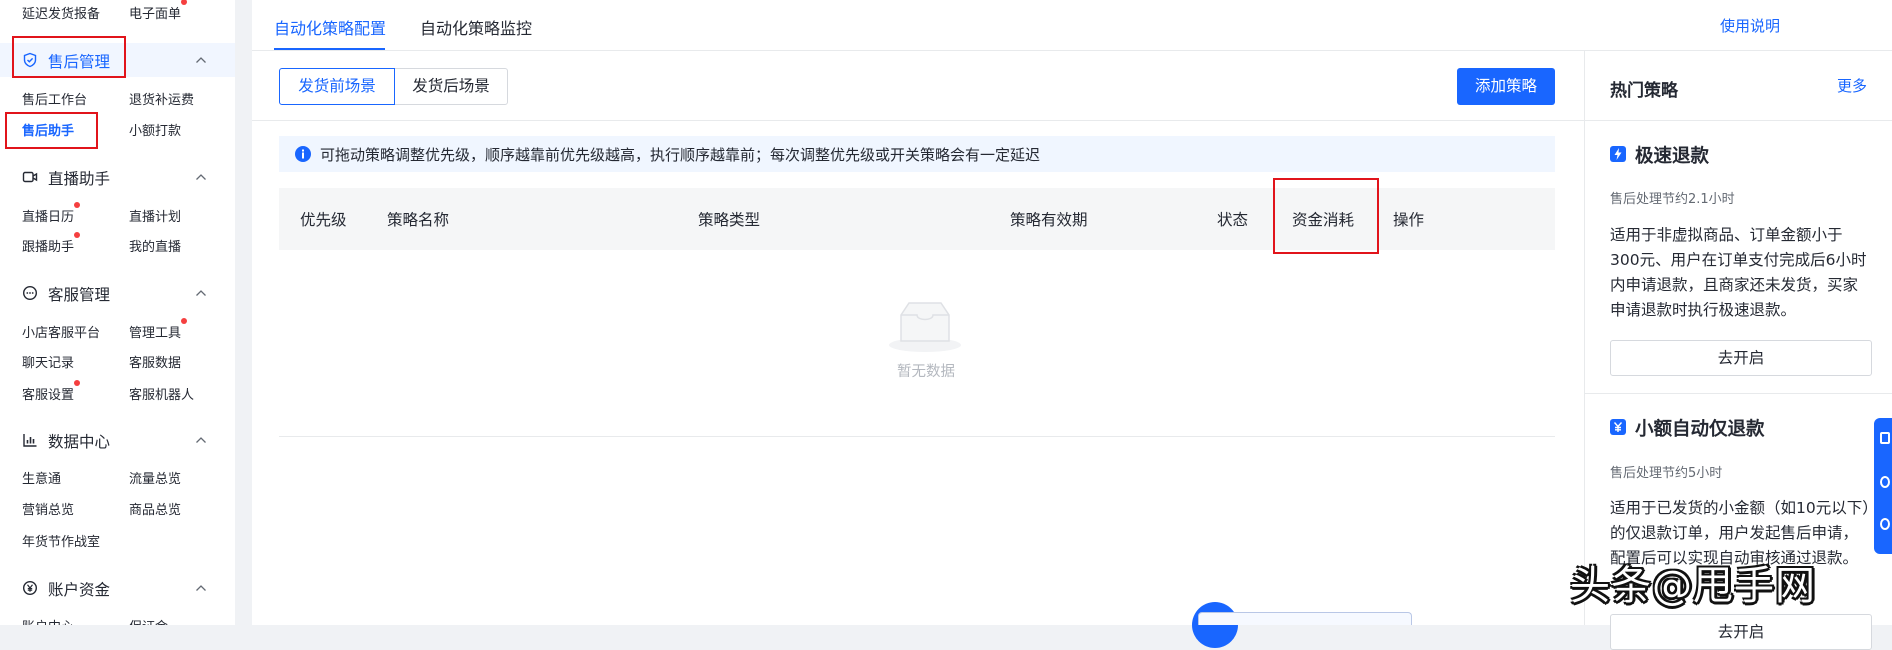  Describe the element at coordinates (79, 442) in the screenshot. I see `sidebar-group-label: 数据中心` at that location.